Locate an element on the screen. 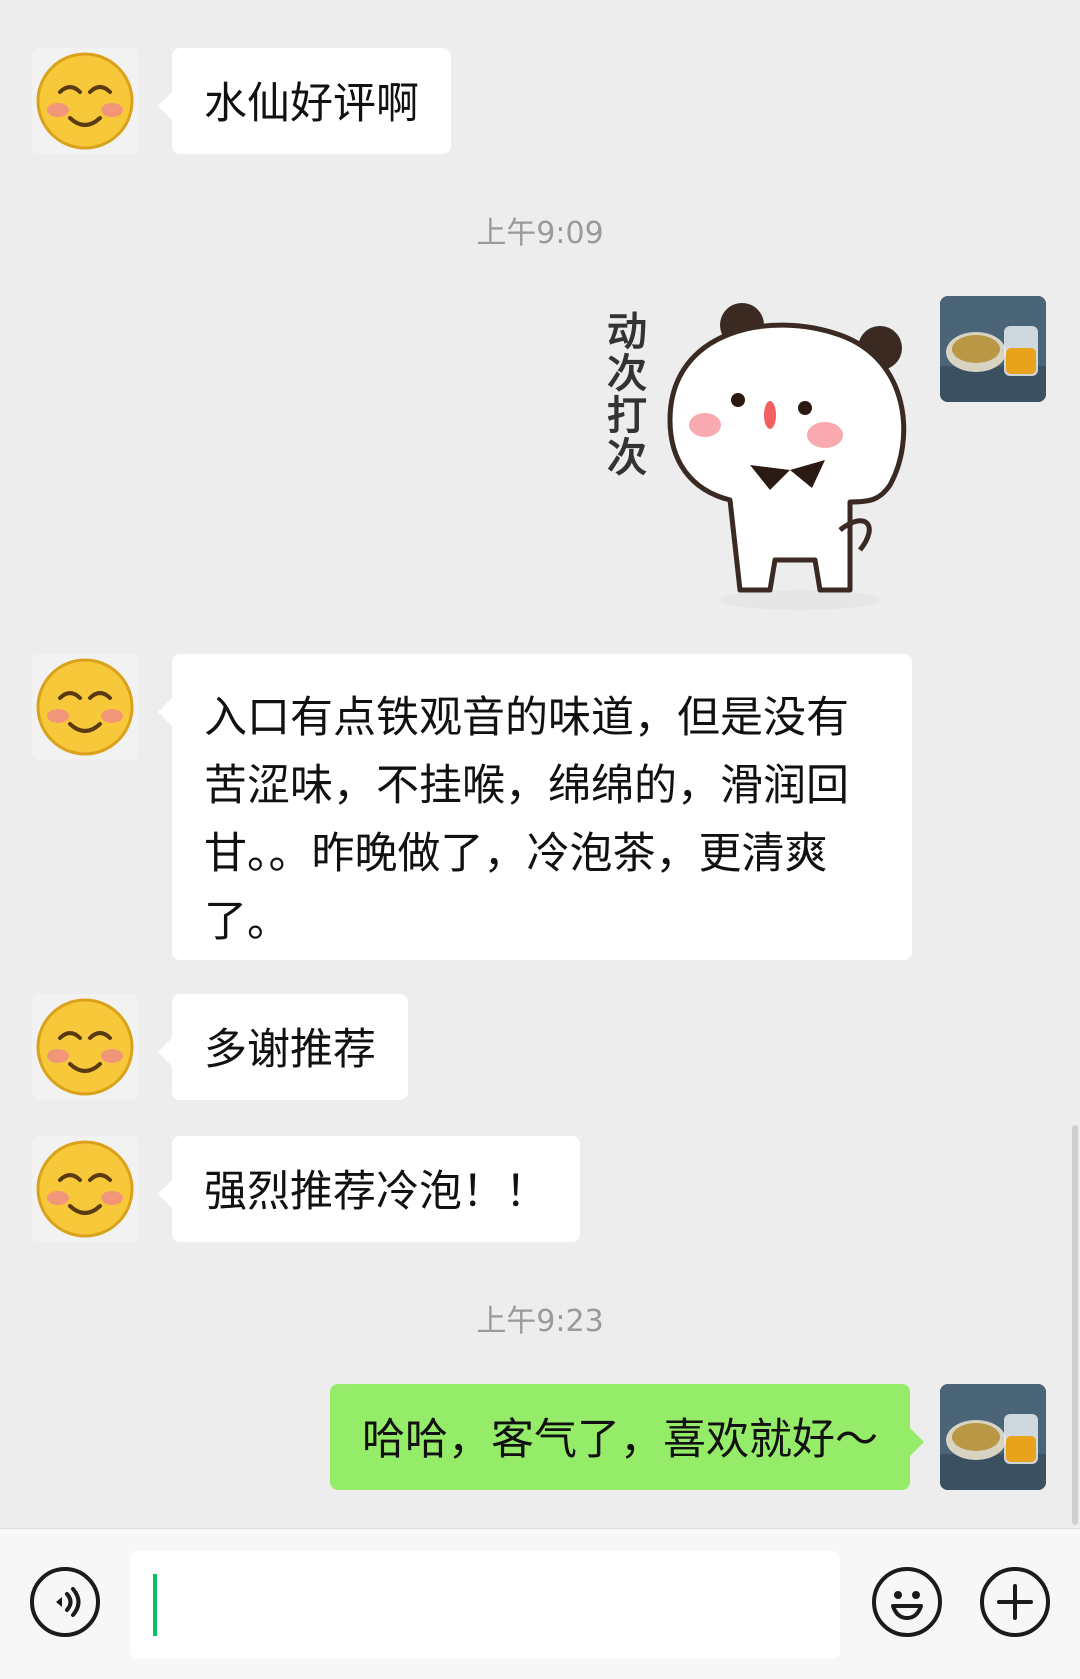 The image size is (1080, 1679). more-button is located at coordinates (1015, 1602).